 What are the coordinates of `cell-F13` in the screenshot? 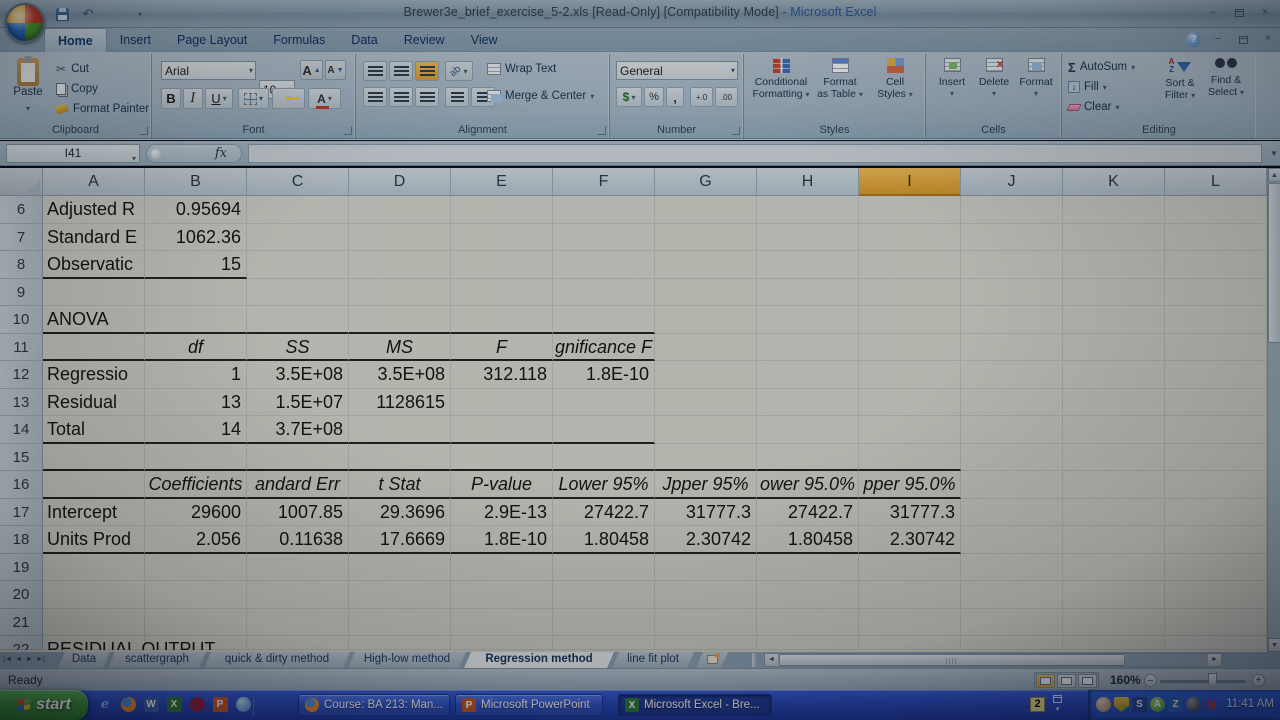 It's located at (604, 402).